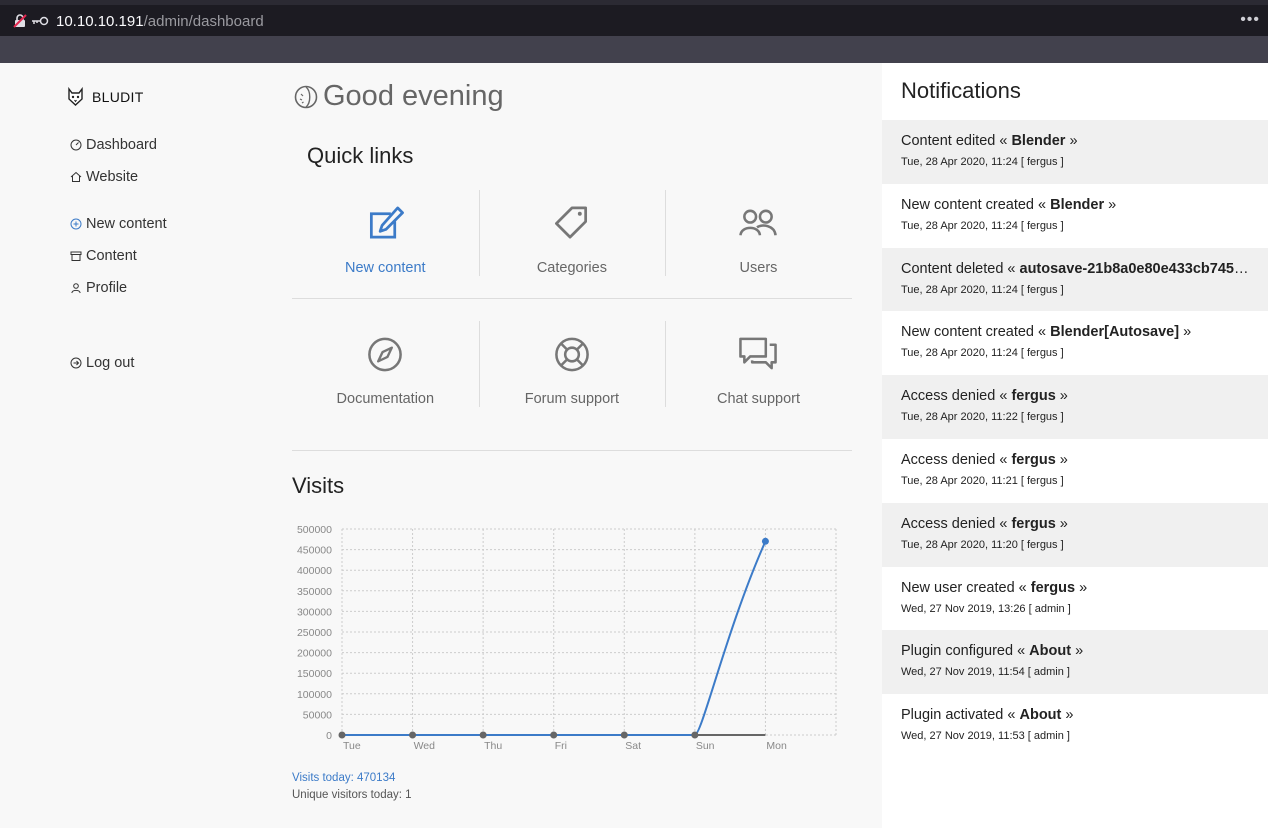  I want to click on key-icon, so click(40, 21).